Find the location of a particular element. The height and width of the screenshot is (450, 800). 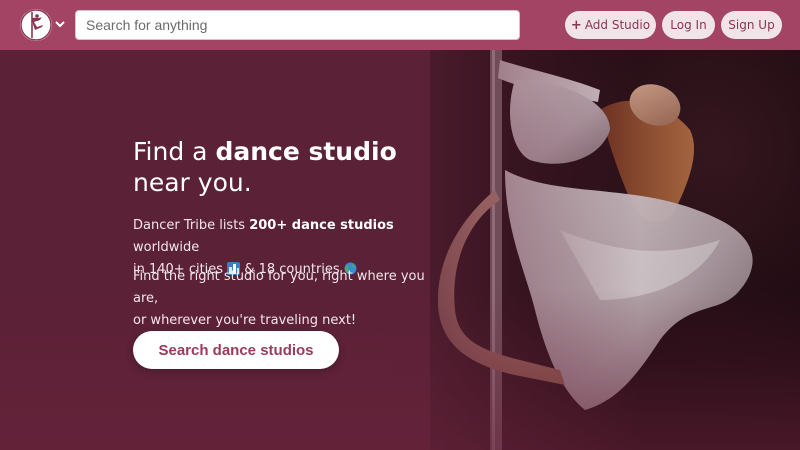

dancer-logo-icon is located at coordinates (36, 25).